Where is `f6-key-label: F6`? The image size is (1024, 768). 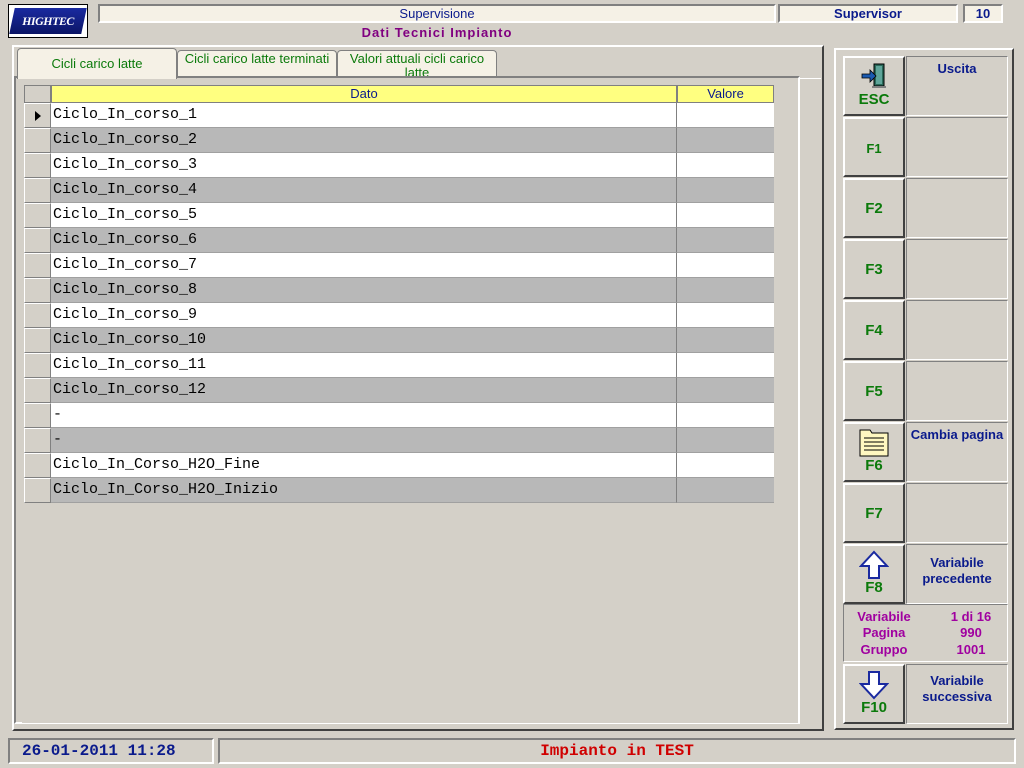 f6-key-label: F6 is located at coordinates (874, 465).